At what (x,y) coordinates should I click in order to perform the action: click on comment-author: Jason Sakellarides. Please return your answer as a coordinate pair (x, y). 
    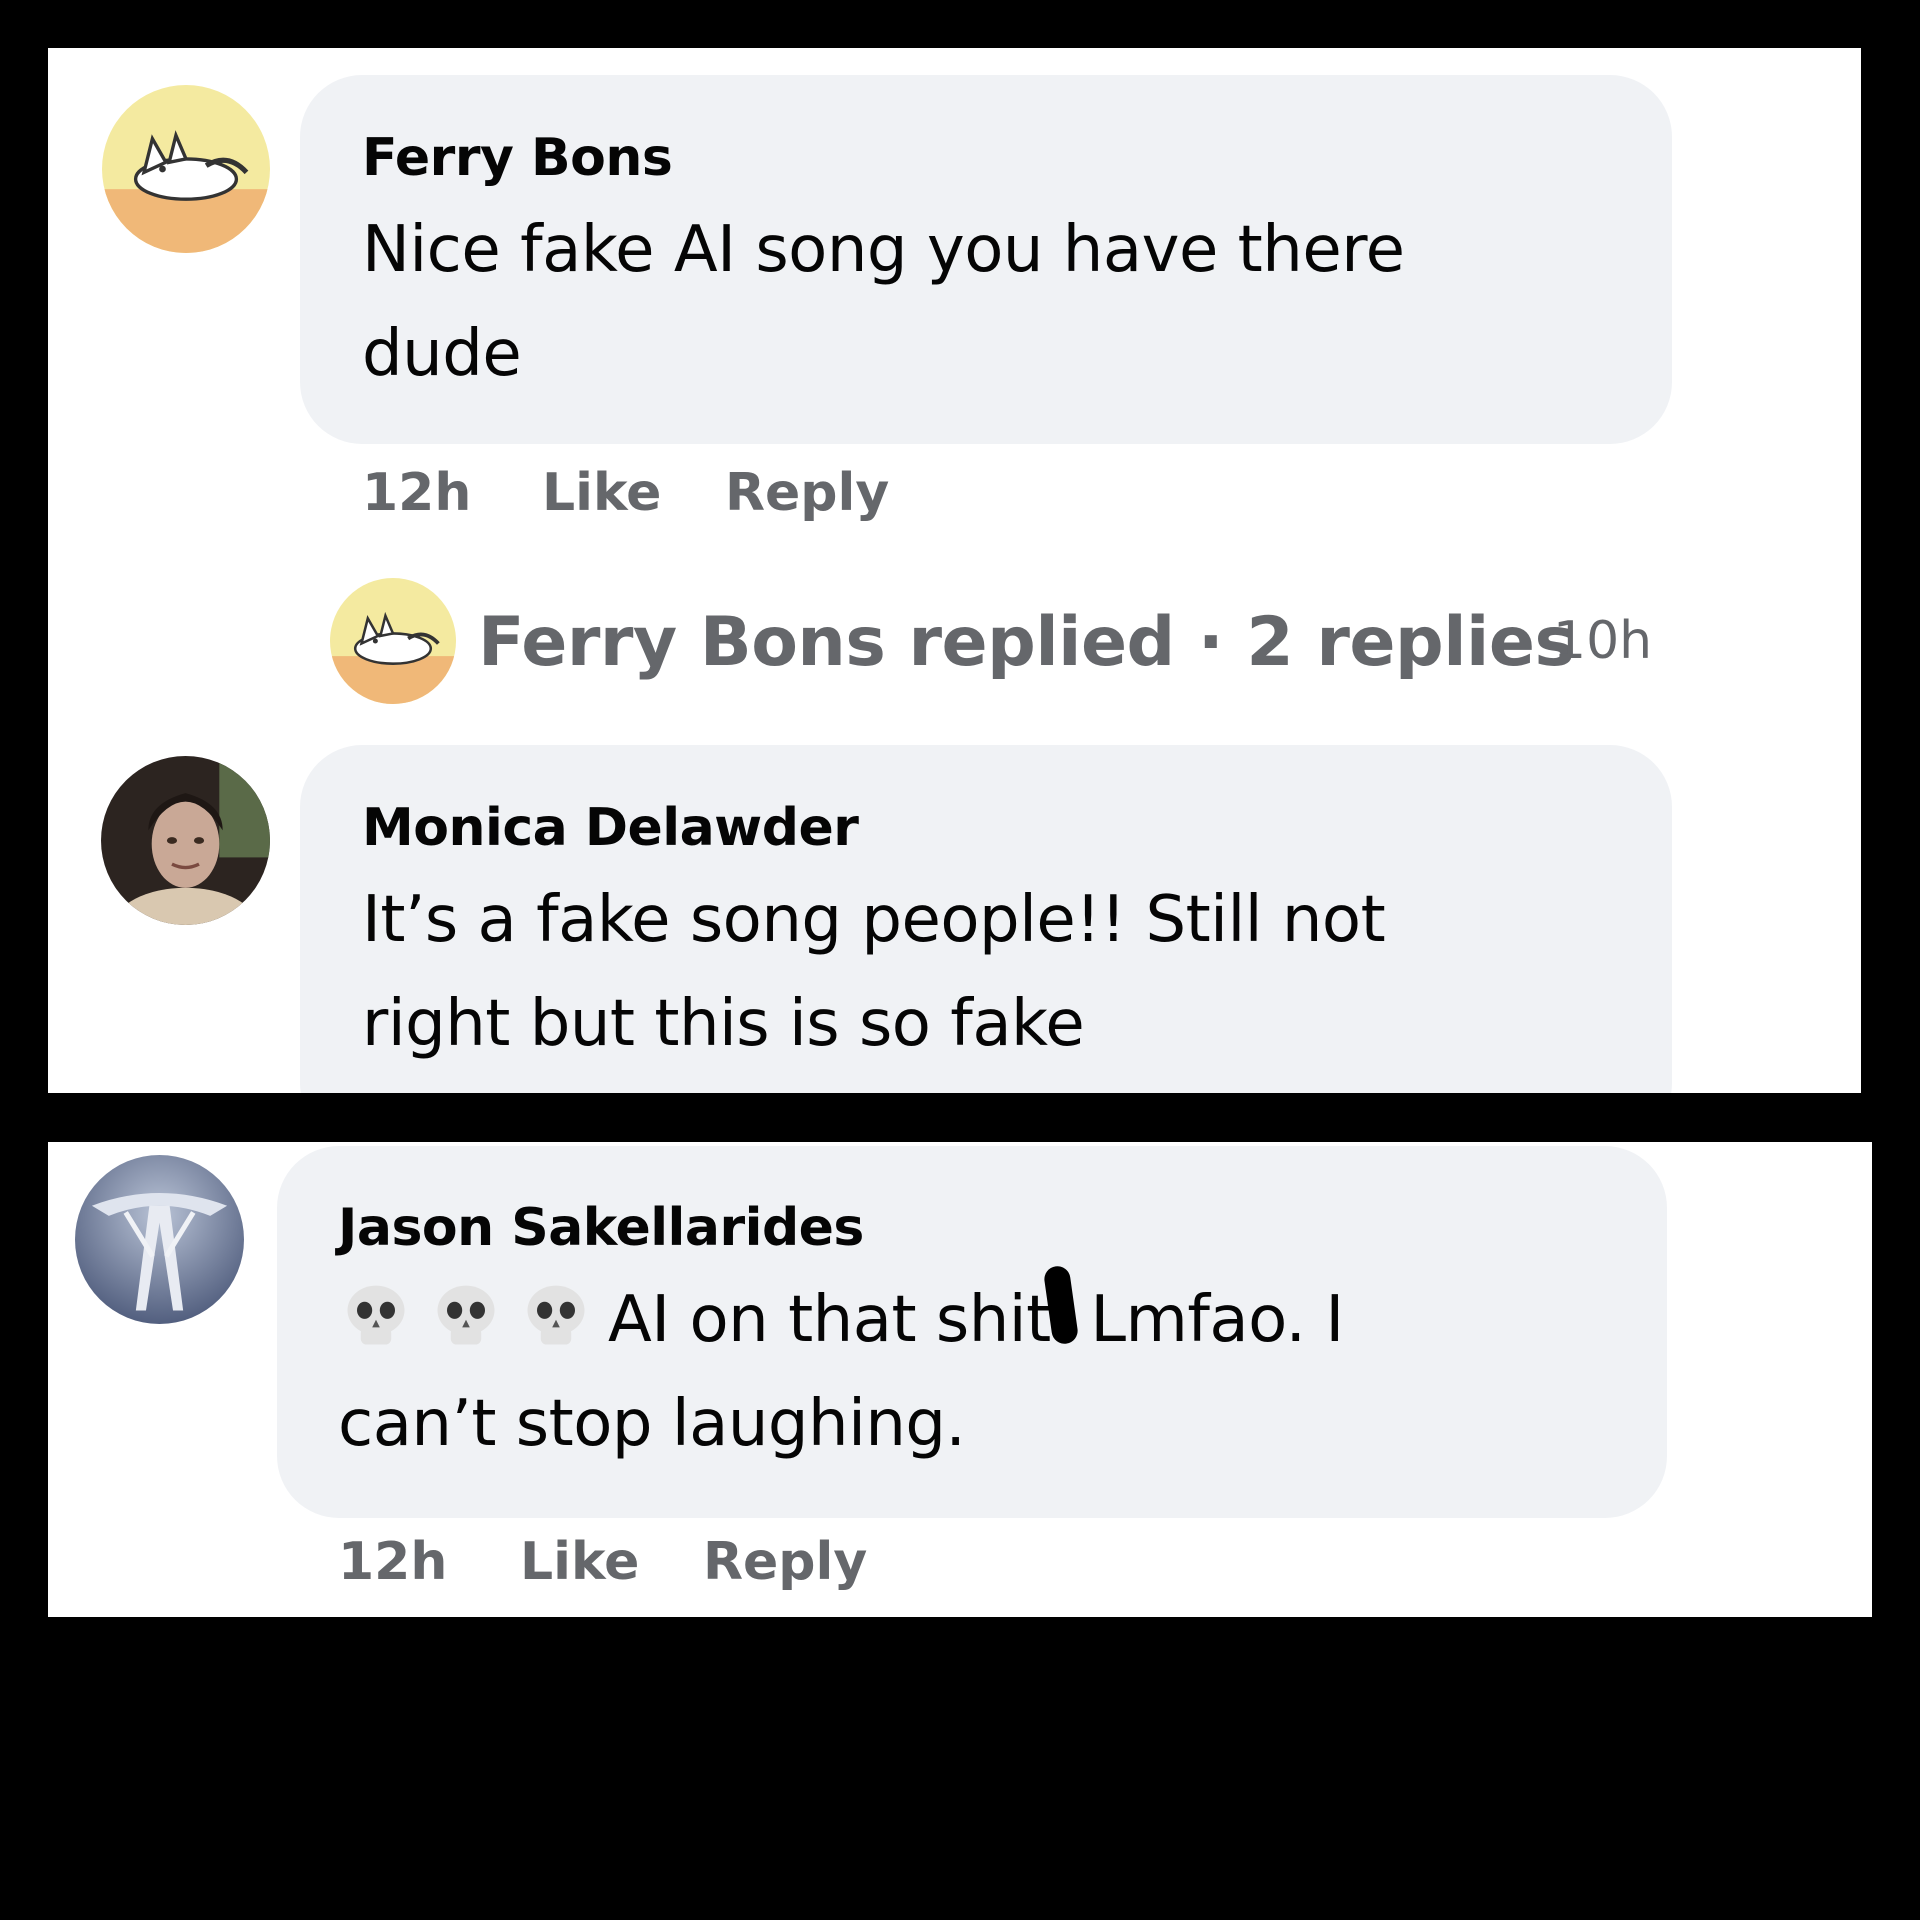
    Looking at the image, I should click on (601, 1228).